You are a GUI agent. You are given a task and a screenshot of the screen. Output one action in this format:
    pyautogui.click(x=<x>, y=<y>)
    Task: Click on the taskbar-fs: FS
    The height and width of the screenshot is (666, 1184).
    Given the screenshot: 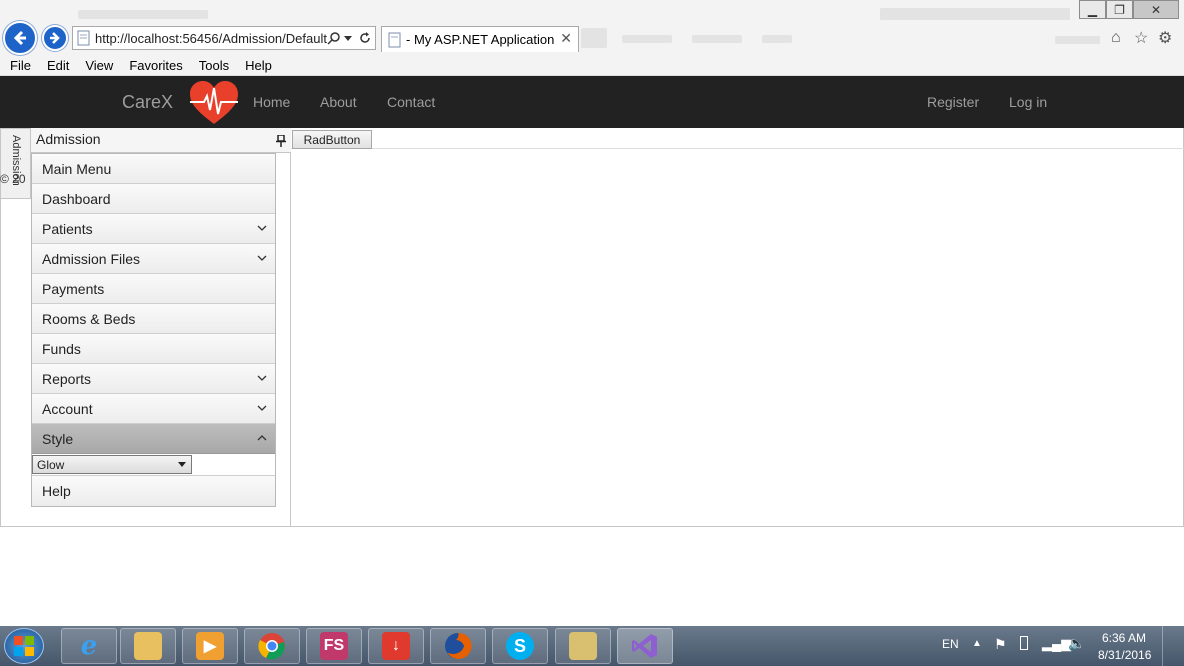 What is the action you would take?
    pyautogui.click(x=334, y=646)
    